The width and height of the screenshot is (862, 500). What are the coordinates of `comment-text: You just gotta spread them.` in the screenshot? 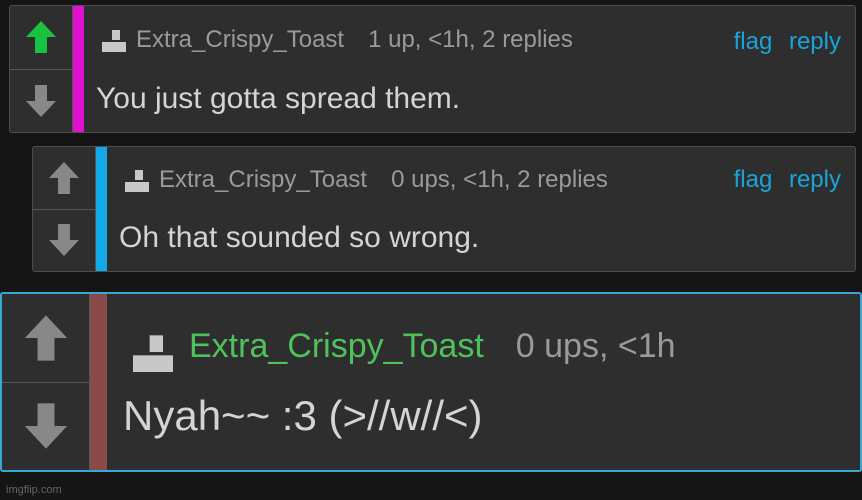 It's located at (278, 98).